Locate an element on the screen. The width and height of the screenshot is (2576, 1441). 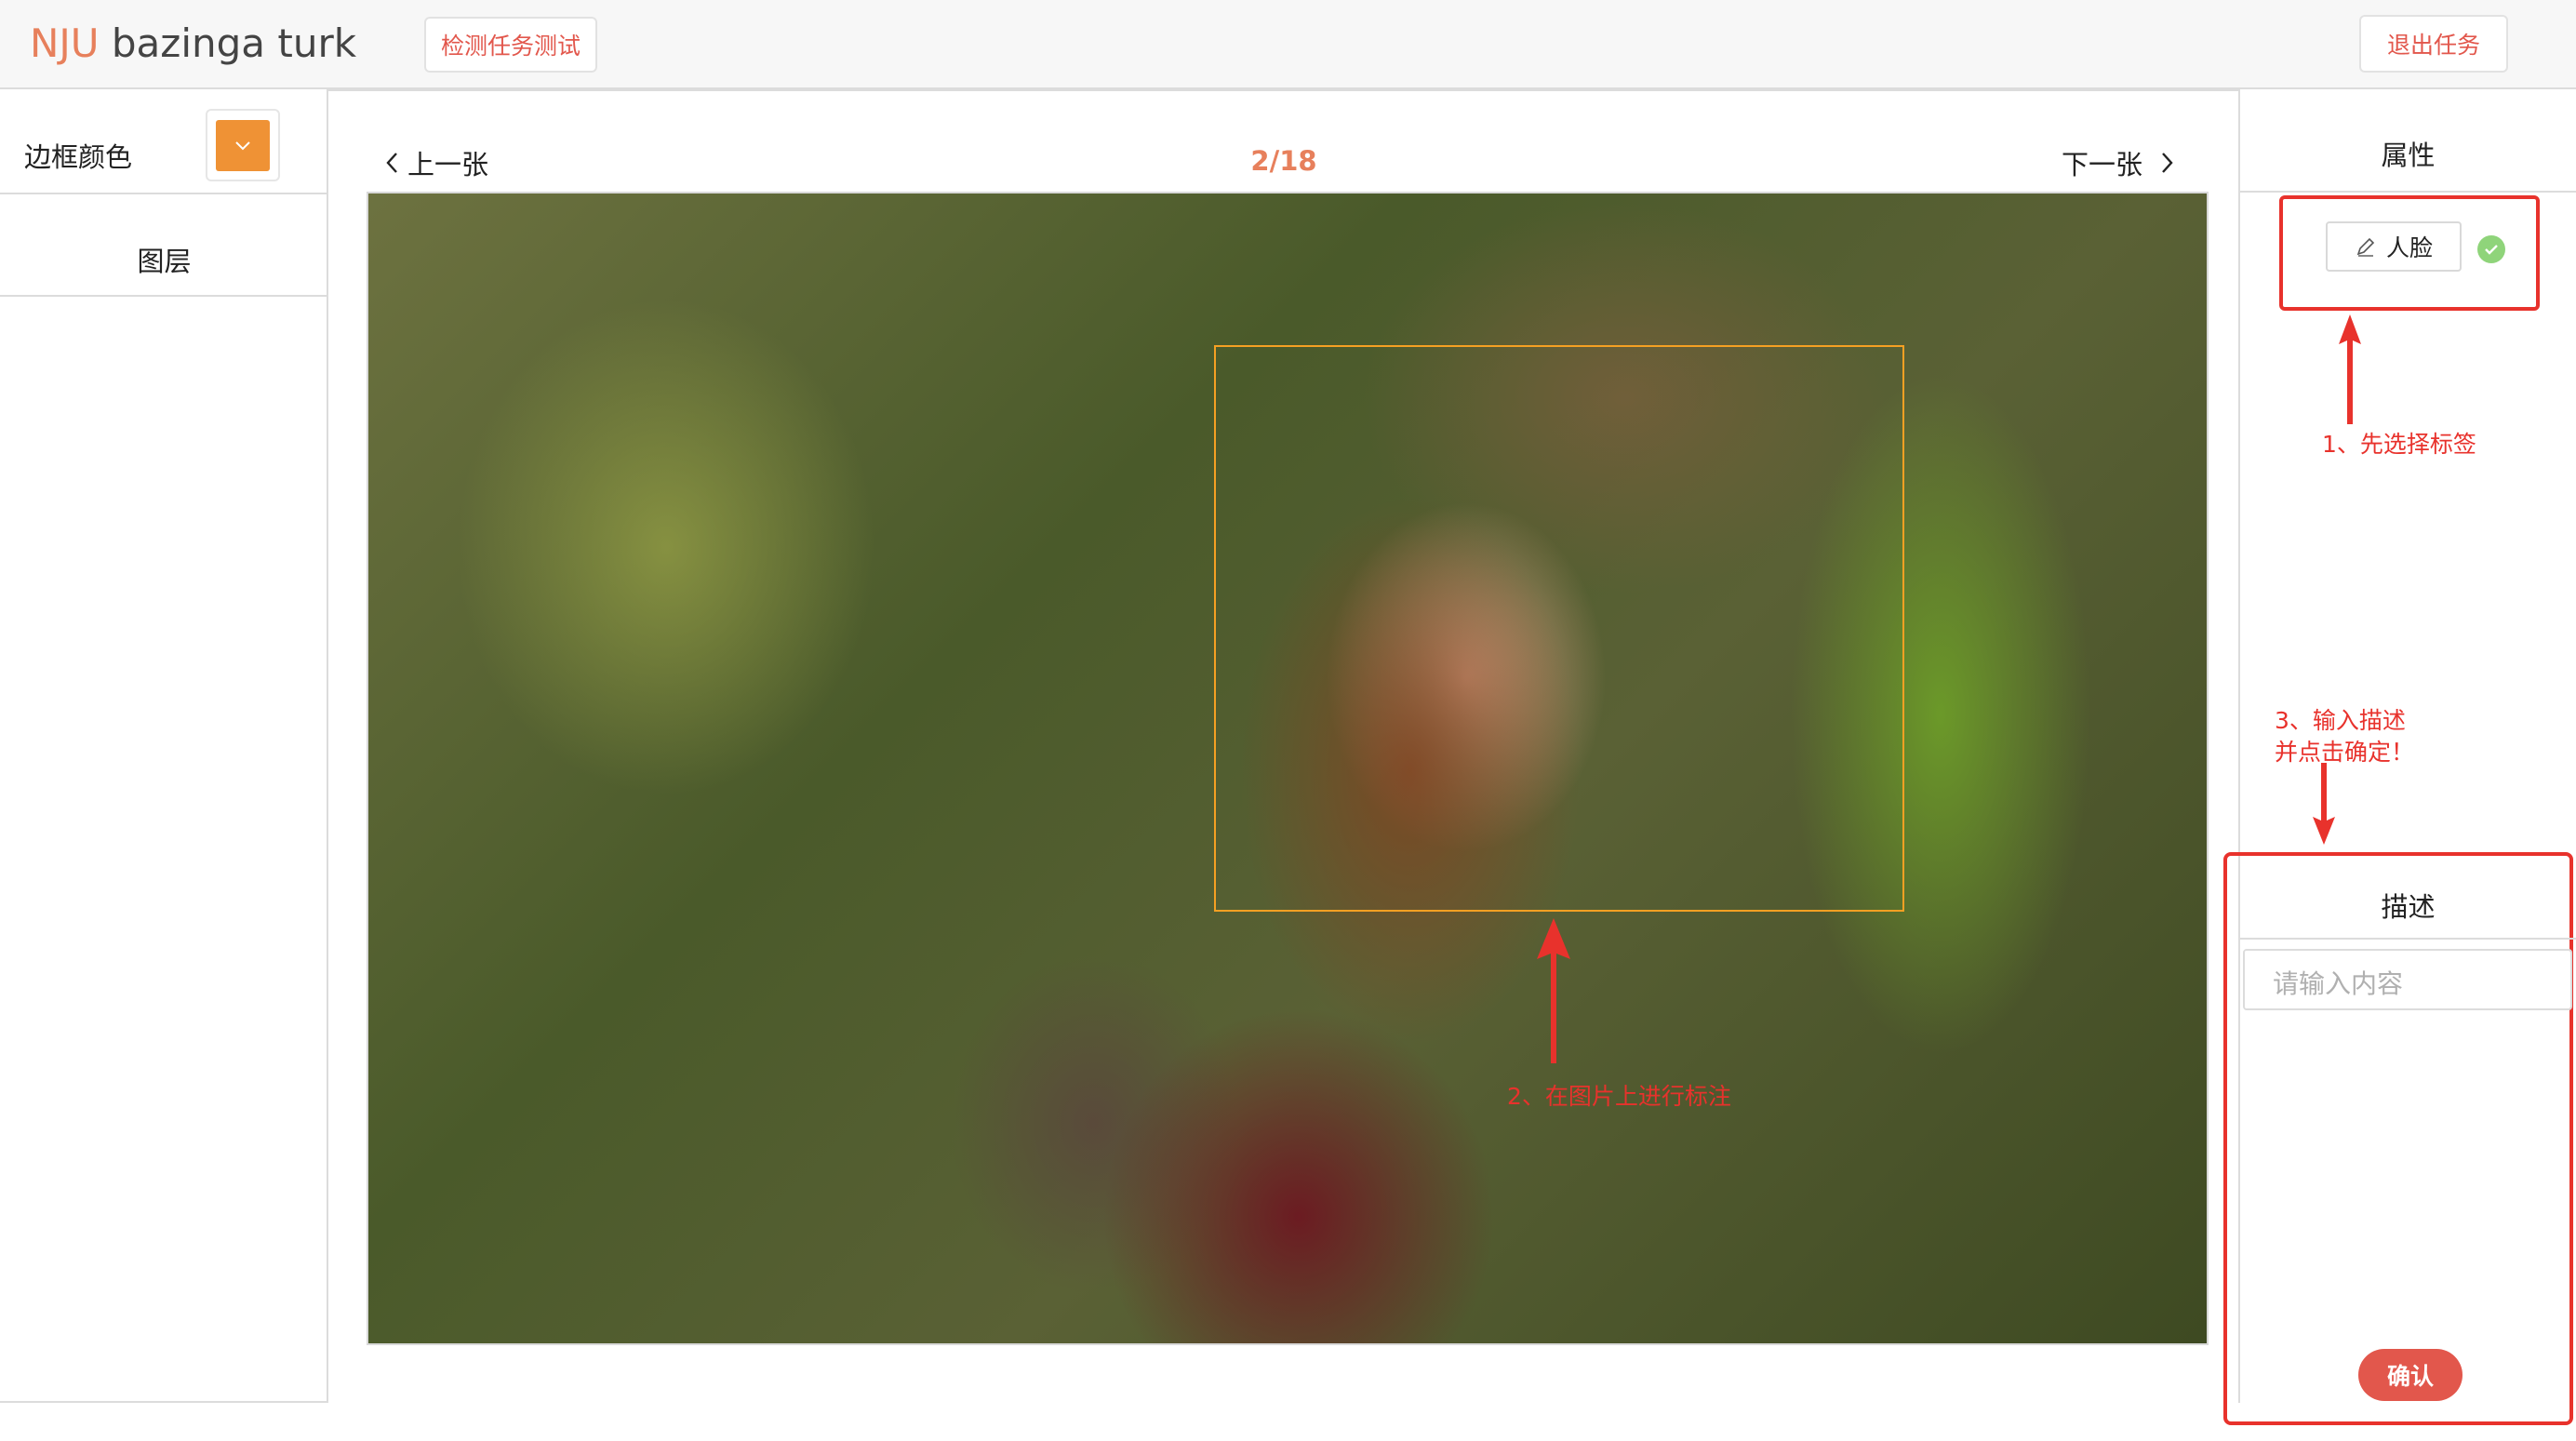
pencil-icon is located at coordinates (2365, 247).